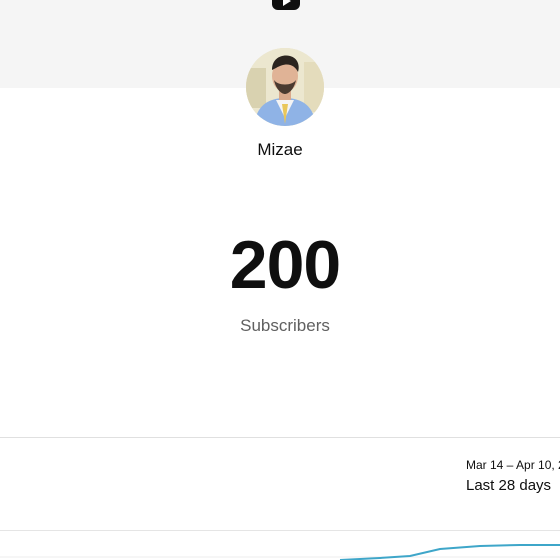 This screenshot has height=560, width=560. I want to click on subscriber-trend-chart, so click(280, 552).